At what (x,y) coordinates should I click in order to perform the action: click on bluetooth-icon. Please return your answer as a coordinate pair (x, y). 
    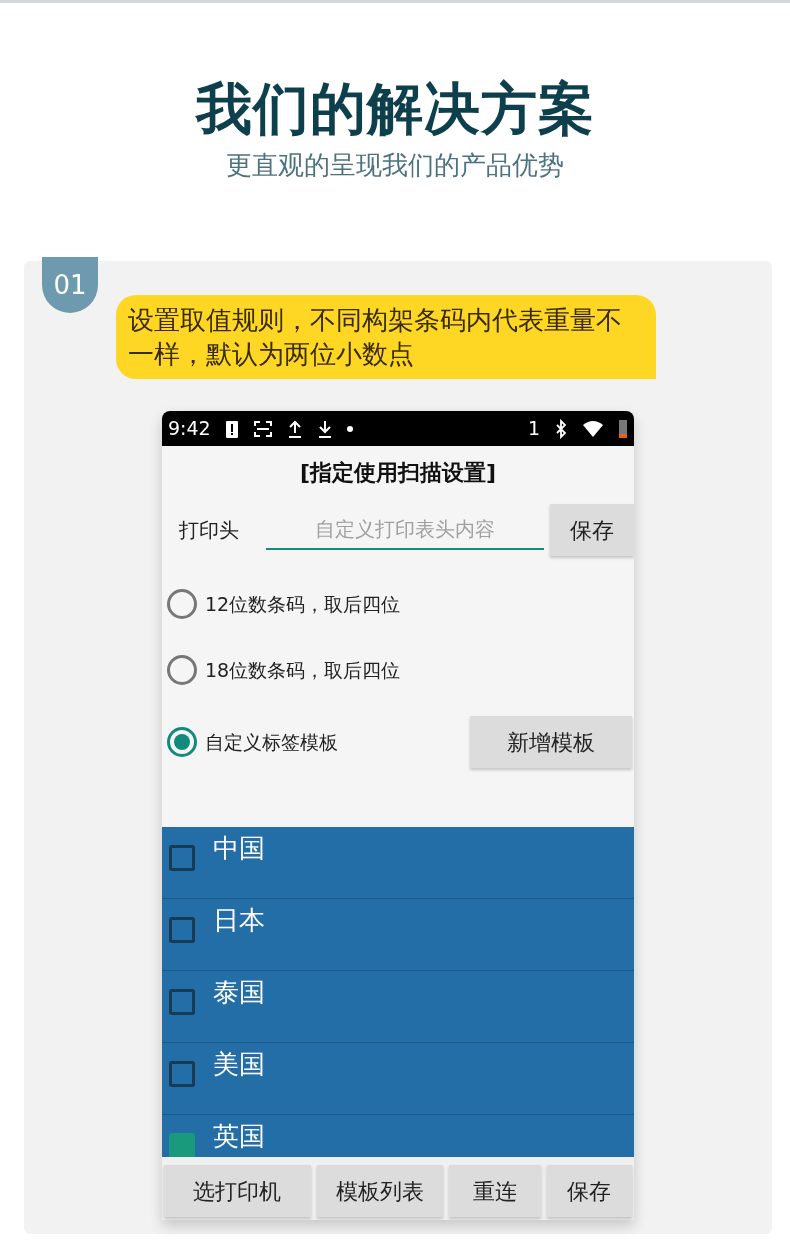
    Looking at the image, I should click on (561, 428).